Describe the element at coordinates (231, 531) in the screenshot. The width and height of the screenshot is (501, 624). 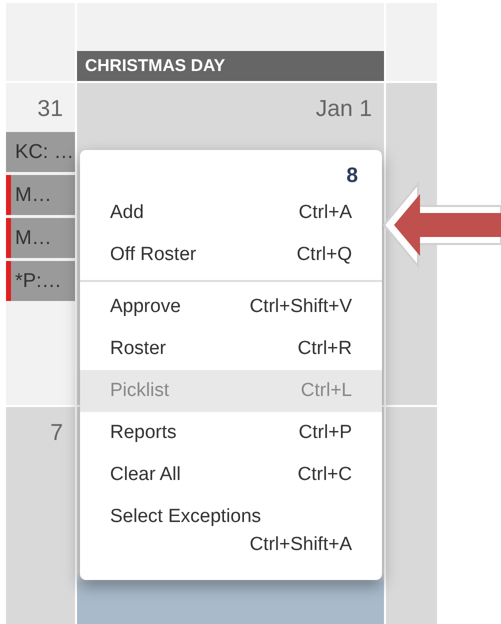
I see `menu-item: Select Exceptions Ctrl+Shift+A` at that location.